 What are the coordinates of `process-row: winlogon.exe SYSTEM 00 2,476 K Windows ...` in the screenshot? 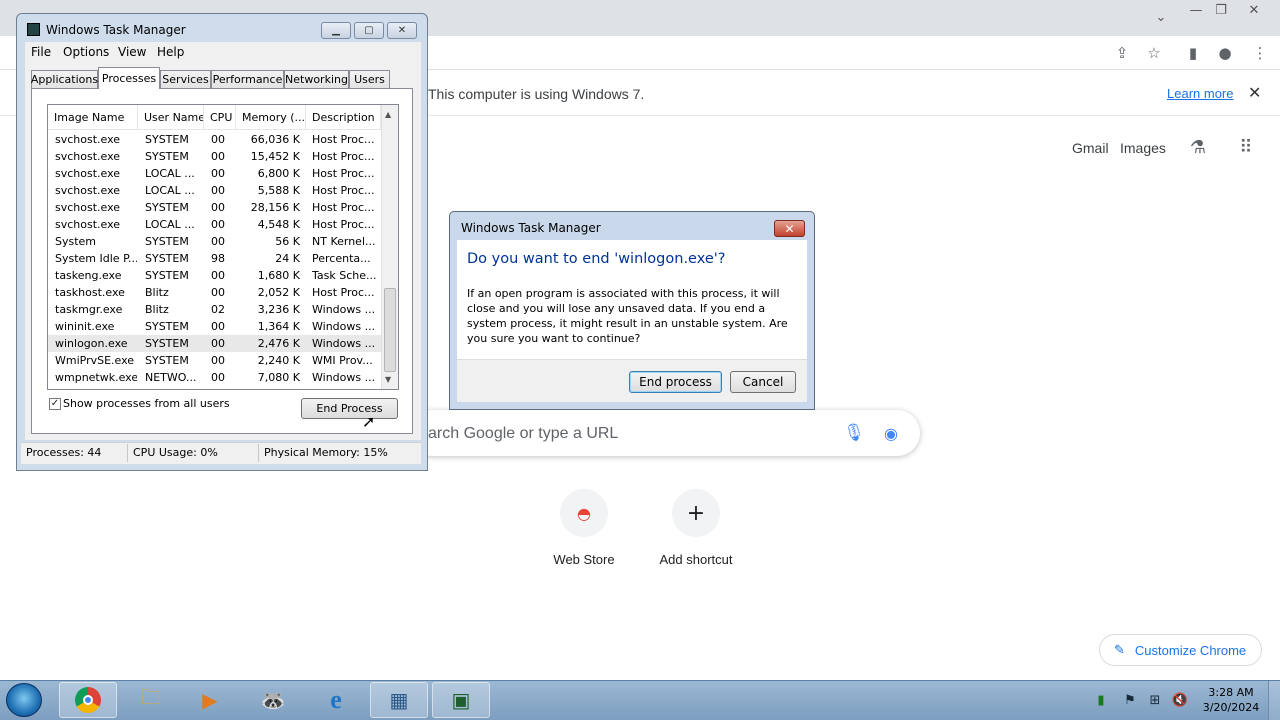 It's located at (214, 343).